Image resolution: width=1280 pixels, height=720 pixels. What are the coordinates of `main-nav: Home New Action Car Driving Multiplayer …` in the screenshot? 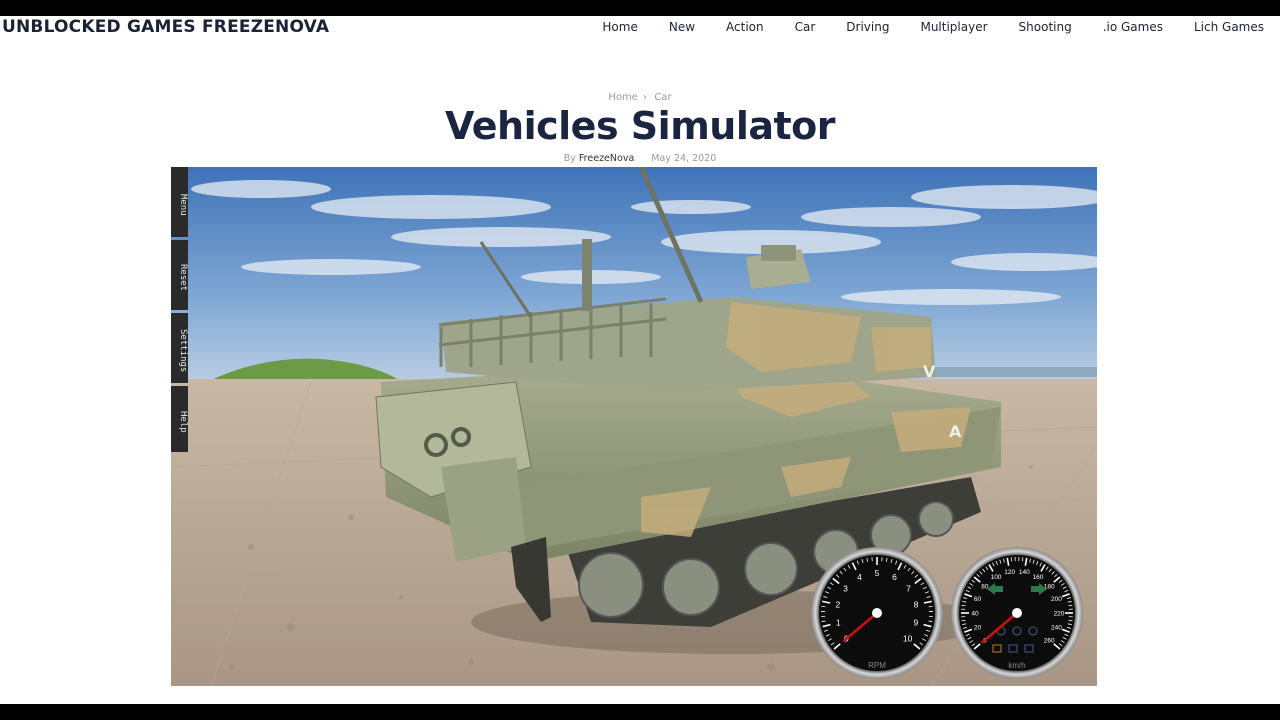 It's located at (917, 27).